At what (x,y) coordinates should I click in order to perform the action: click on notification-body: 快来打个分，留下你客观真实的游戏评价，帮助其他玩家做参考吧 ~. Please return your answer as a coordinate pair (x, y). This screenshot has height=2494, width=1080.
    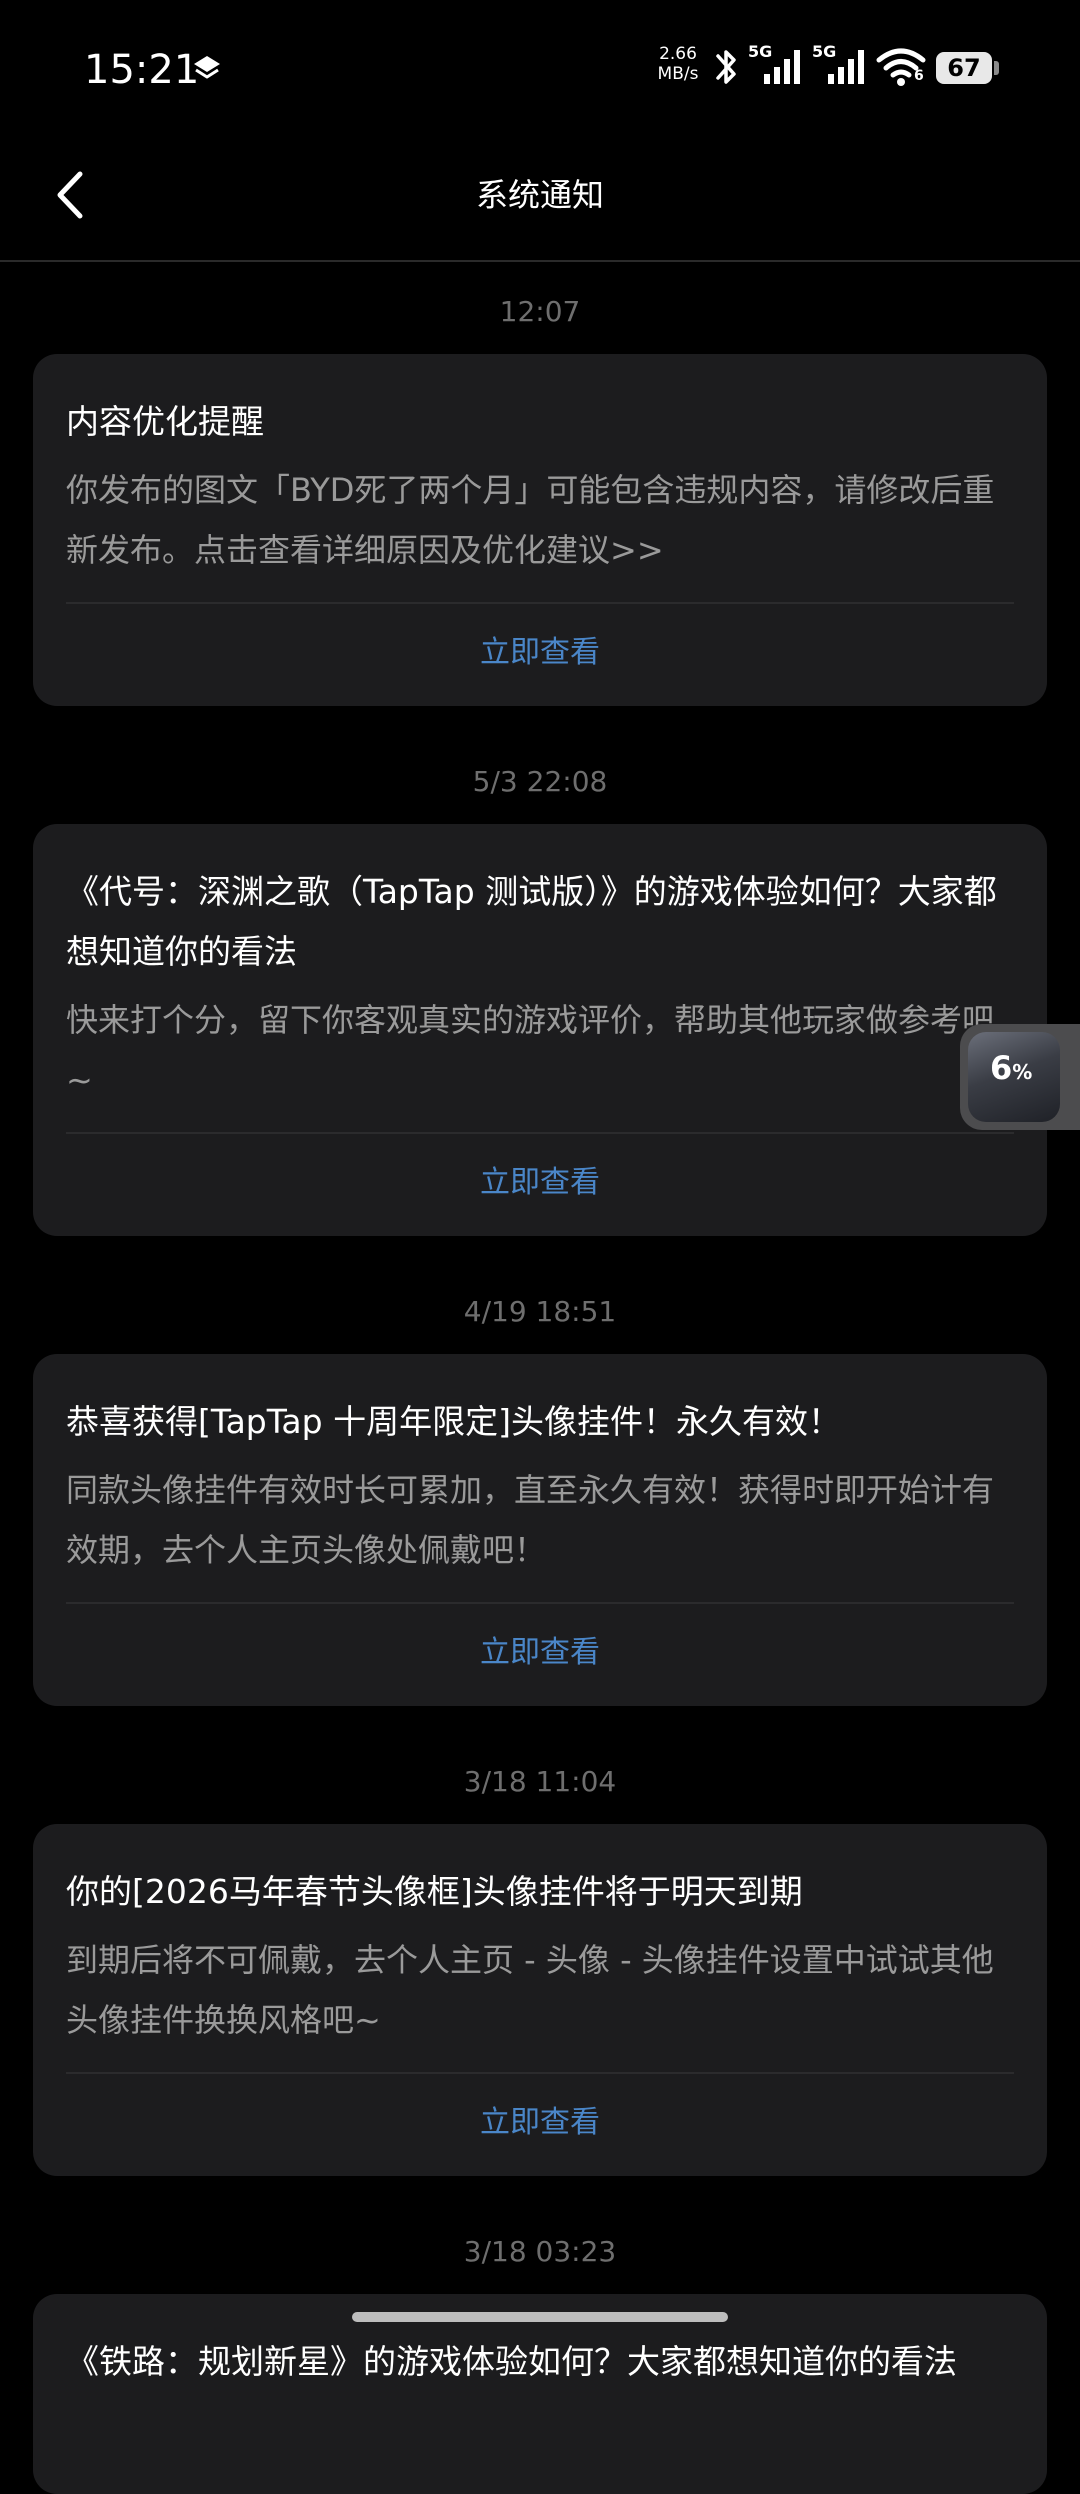
    Looking at the image, I should click on (530, 1050).